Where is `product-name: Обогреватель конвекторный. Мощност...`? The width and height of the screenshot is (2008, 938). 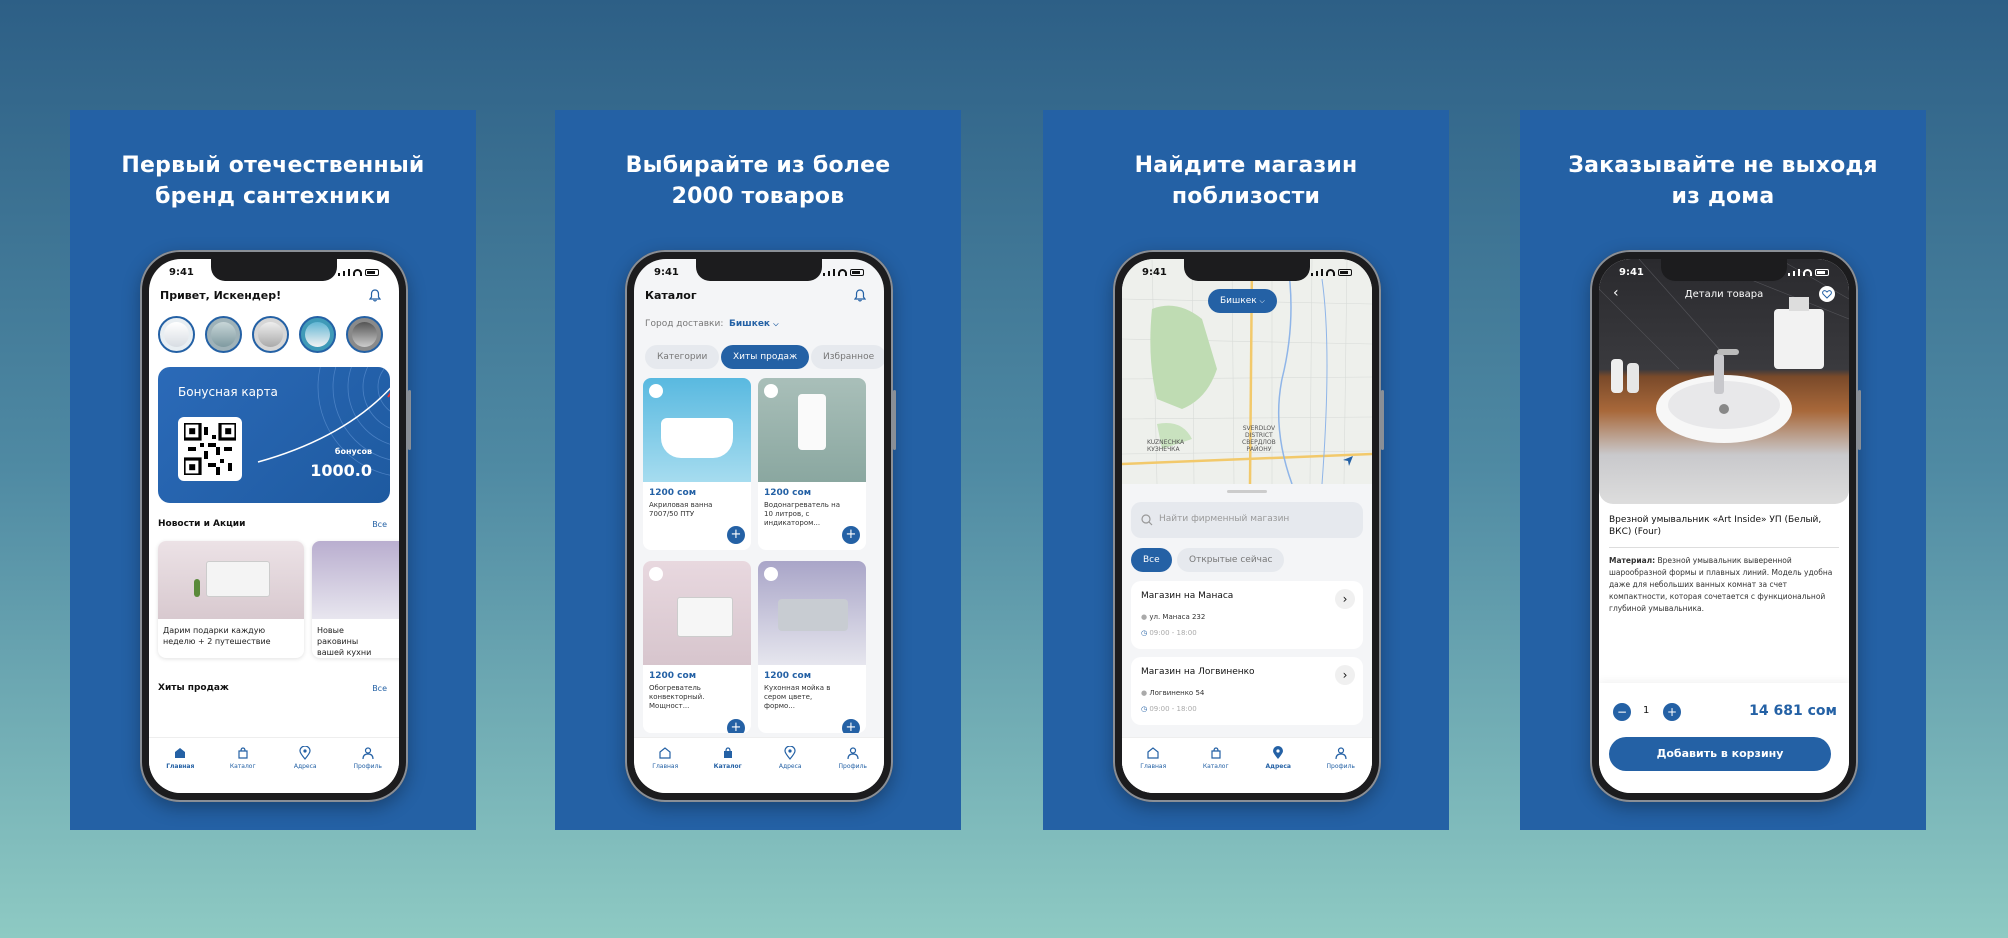
product-name: Обогреватель конвекторный. Мощност... is located at coordinates (677, 697).